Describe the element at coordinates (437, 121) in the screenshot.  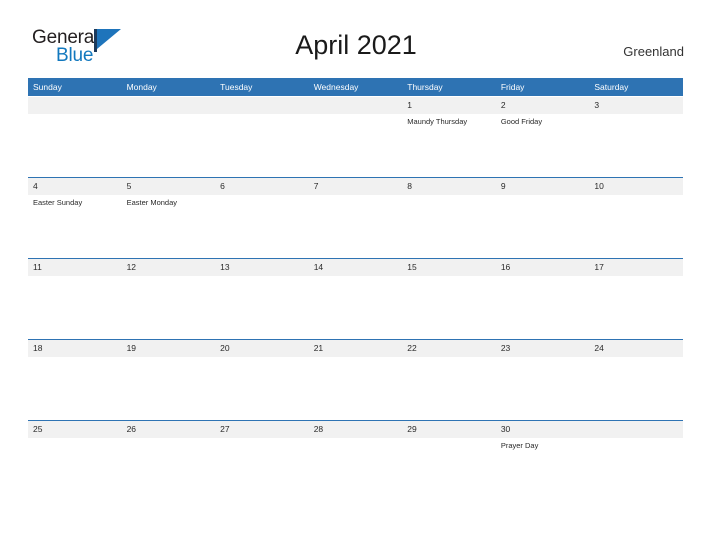
I see `day-event: Maundy Thursday` at that location.